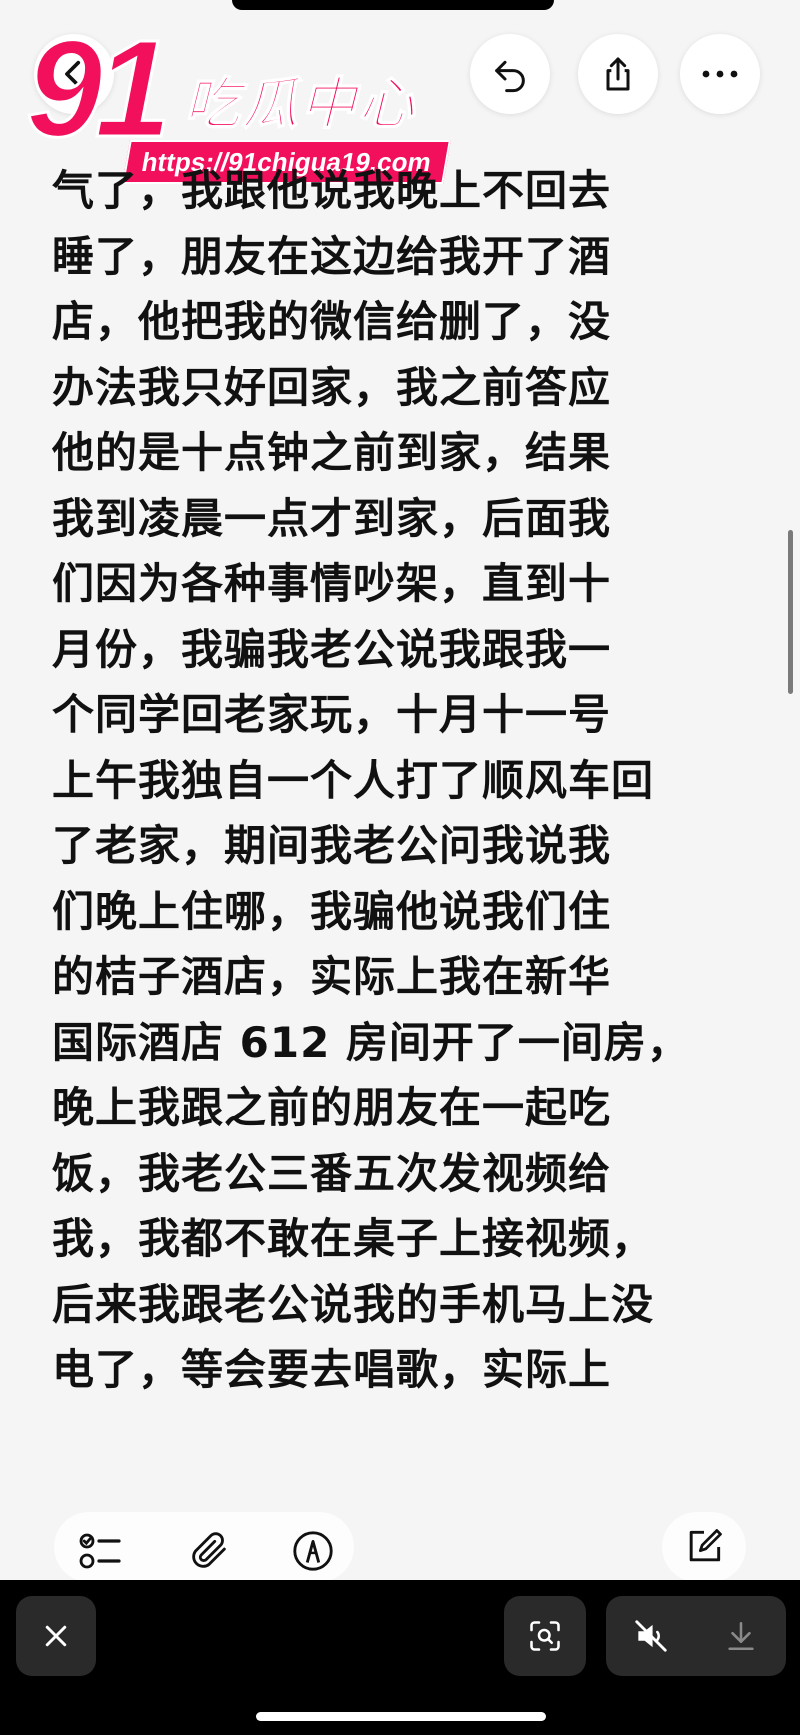  I want to click on note-line: 饭，我老公三番五次发视频给, so click(332, 1173).